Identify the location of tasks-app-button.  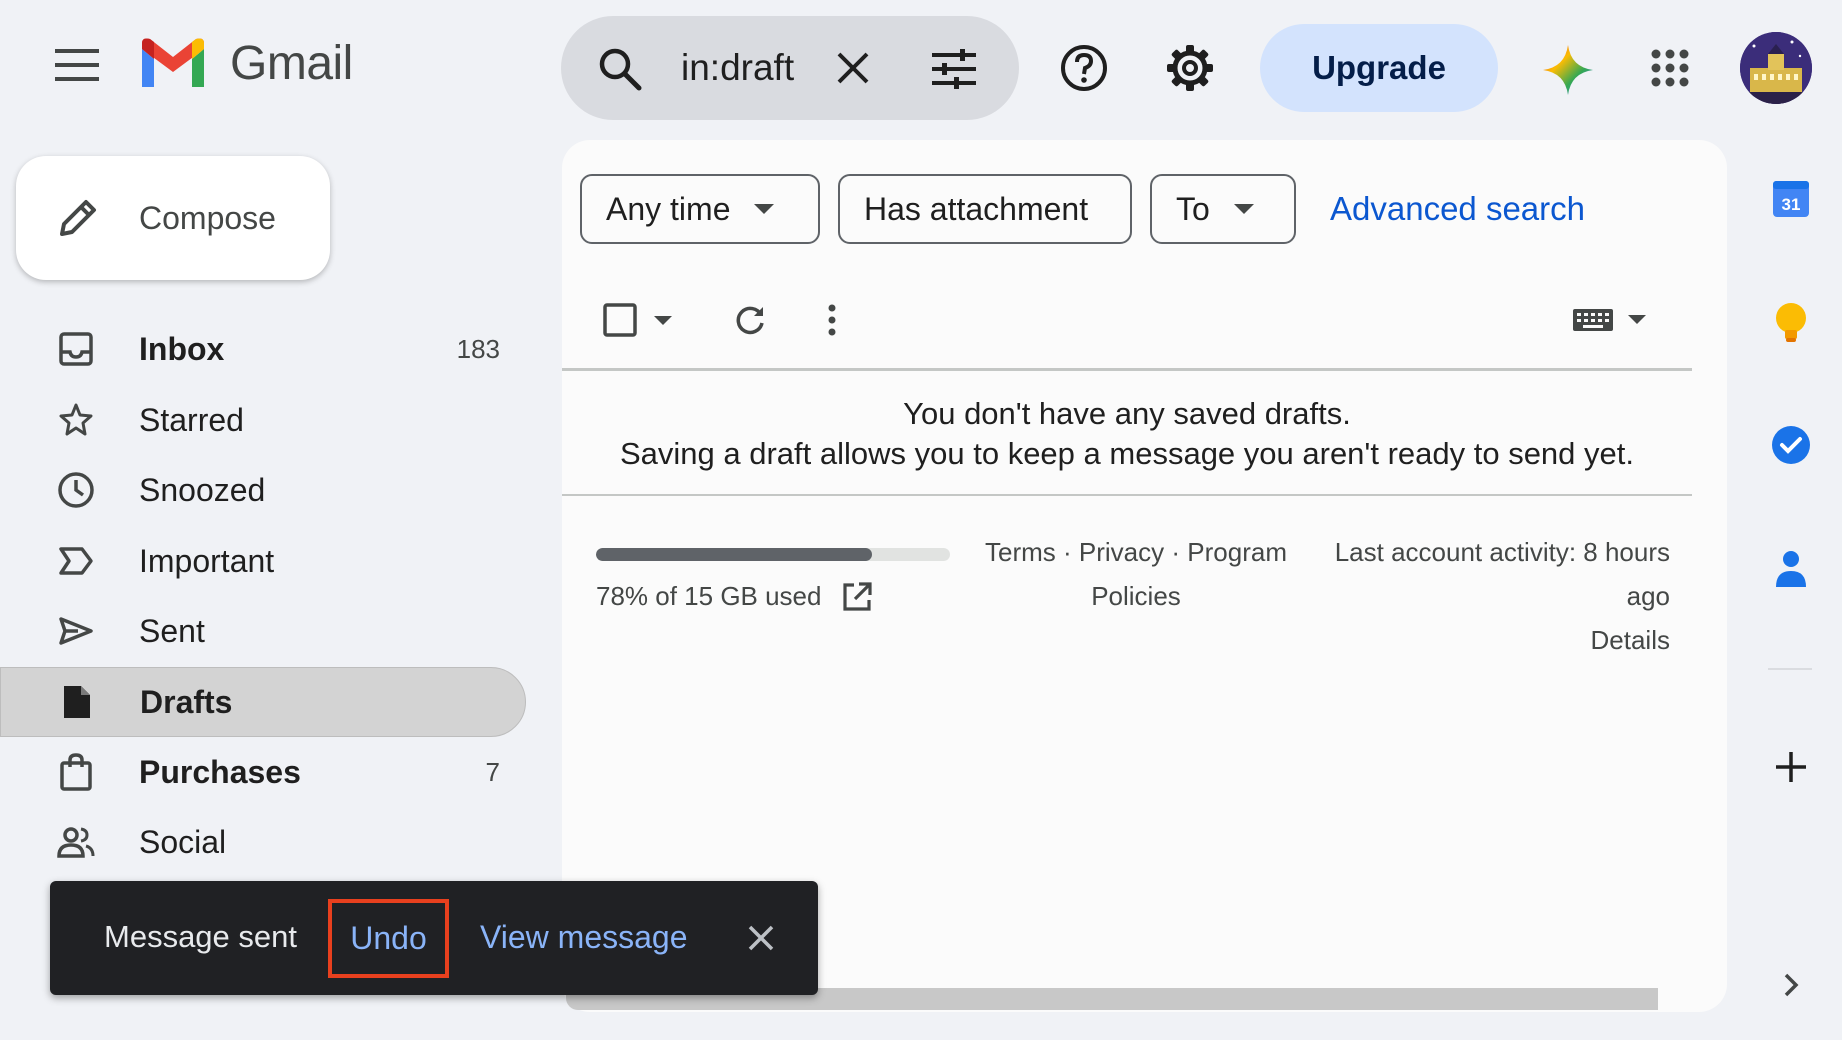
(1791, 445).